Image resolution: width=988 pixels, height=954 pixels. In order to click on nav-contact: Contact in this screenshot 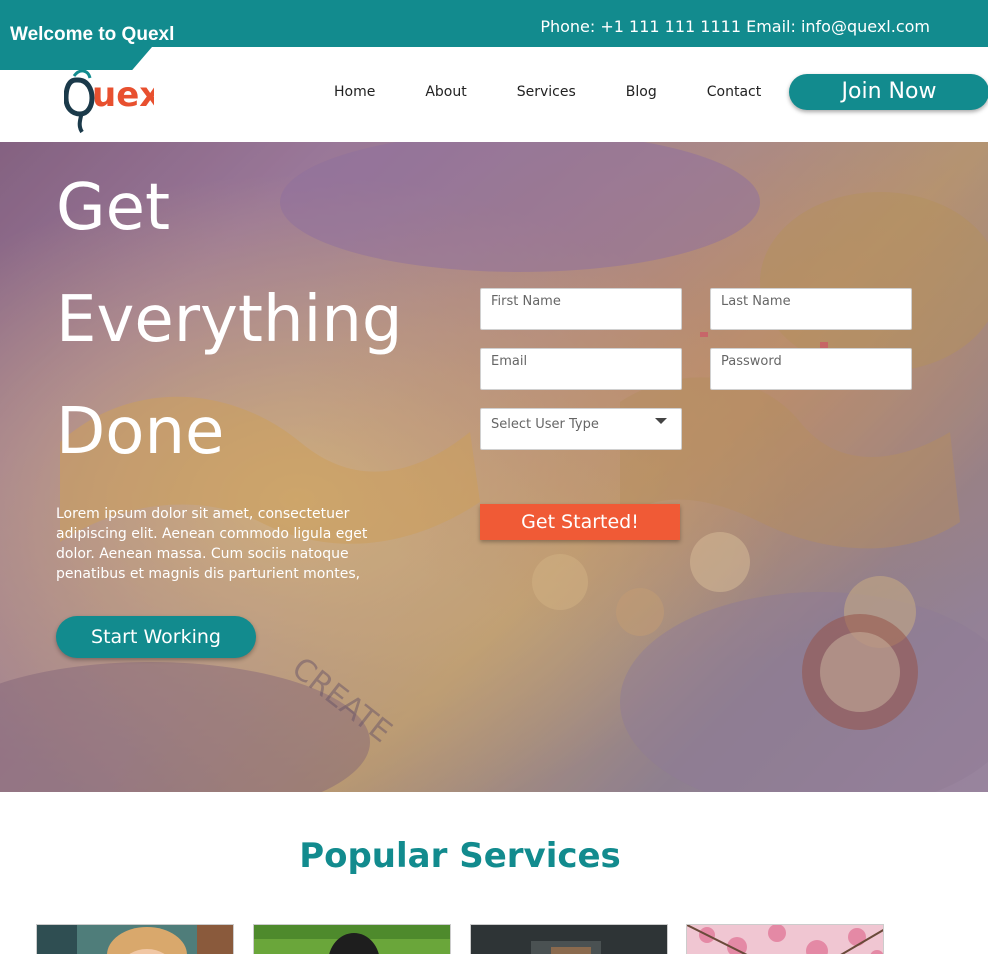, I will do `click(734, 92)`.